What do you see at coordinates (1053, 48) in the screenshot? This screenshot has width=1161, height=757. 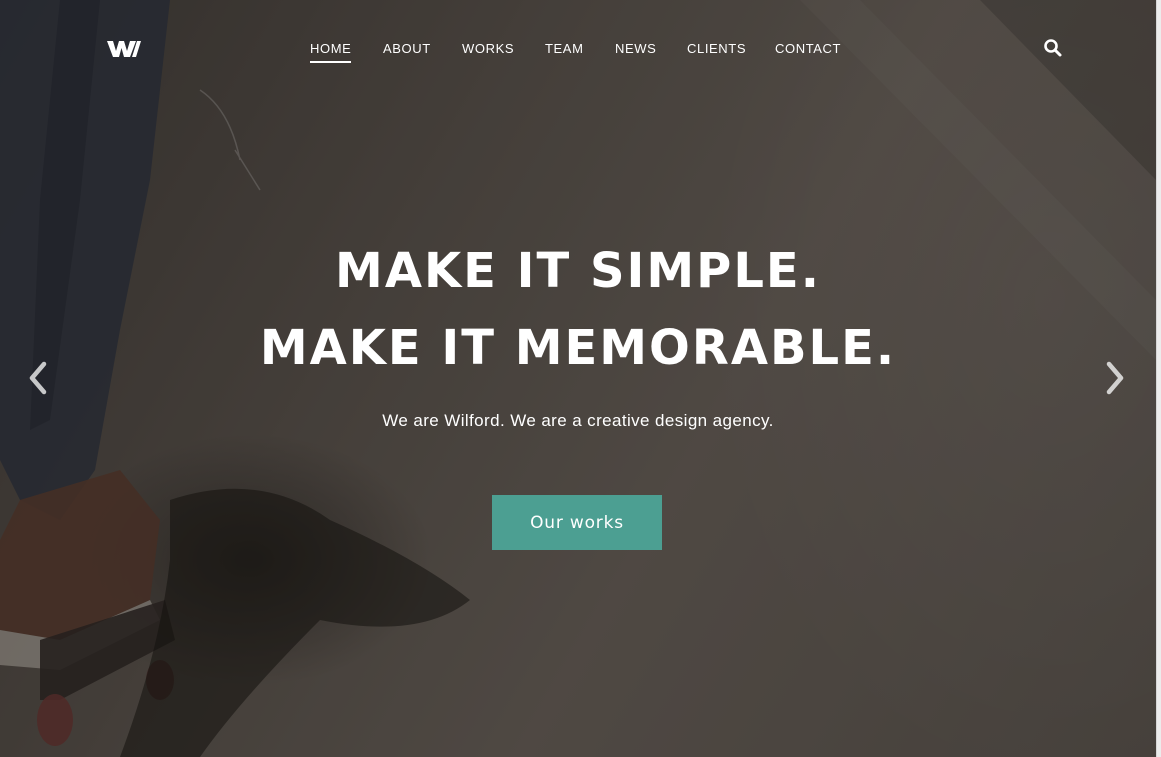 I see `search-icon` at bounding box center [1053, 48].